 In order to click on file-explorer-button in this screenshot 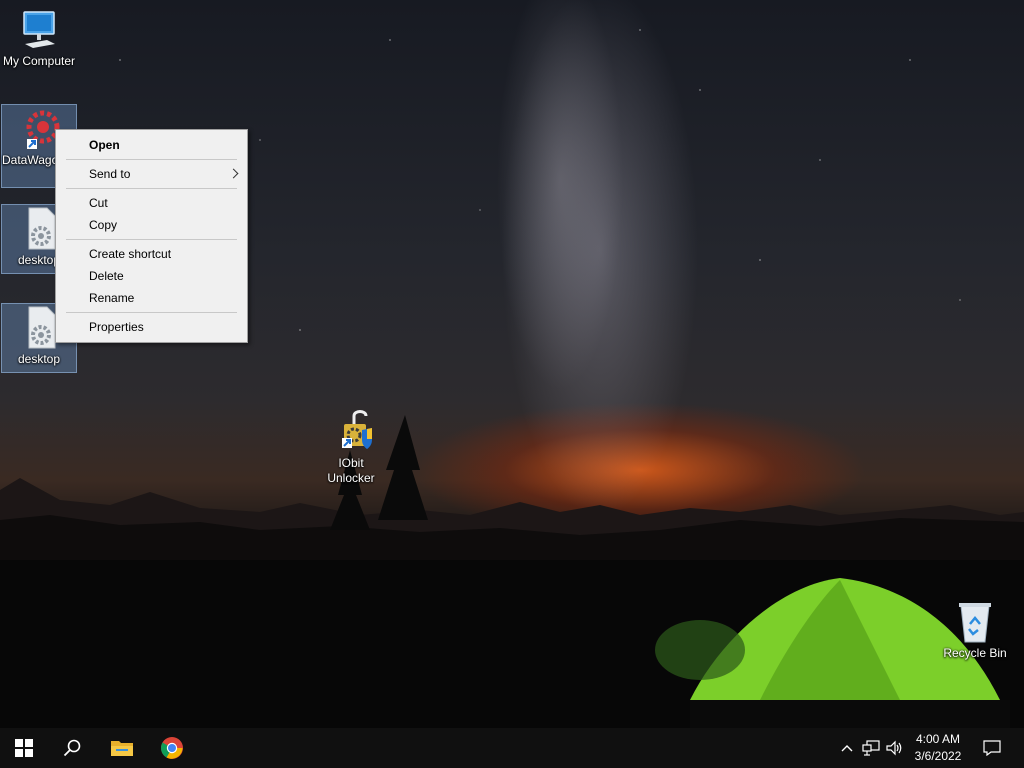, I will do `click(122, 748)`.